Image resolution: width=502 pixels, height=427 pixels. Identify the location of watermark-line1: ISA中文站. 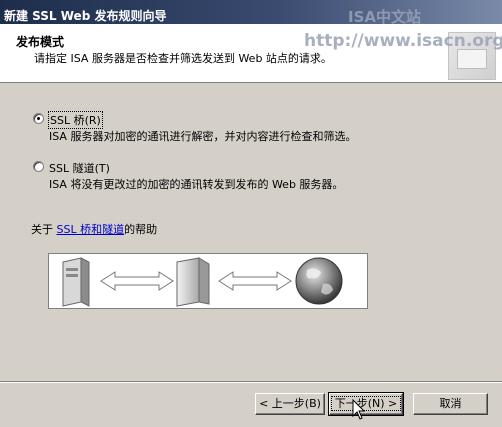
(384, 17).